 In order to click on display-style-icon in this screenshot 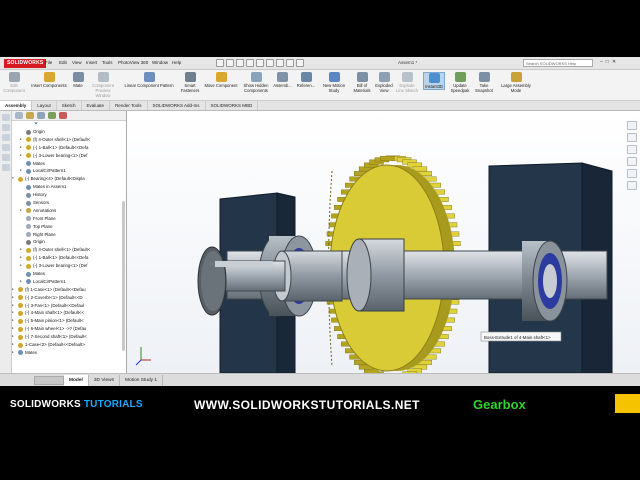, I will do `click(632, 161)`.